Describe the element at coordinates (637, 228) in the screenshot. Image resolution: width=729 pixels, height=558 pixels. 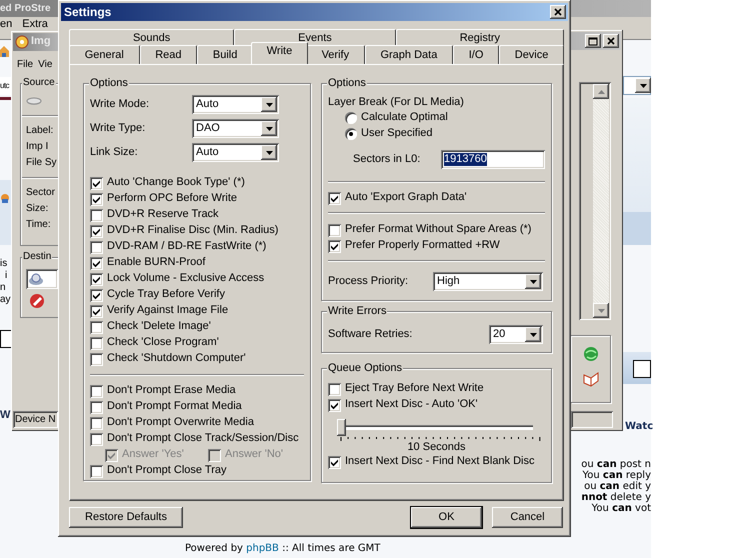
I see `header-band` at that location.